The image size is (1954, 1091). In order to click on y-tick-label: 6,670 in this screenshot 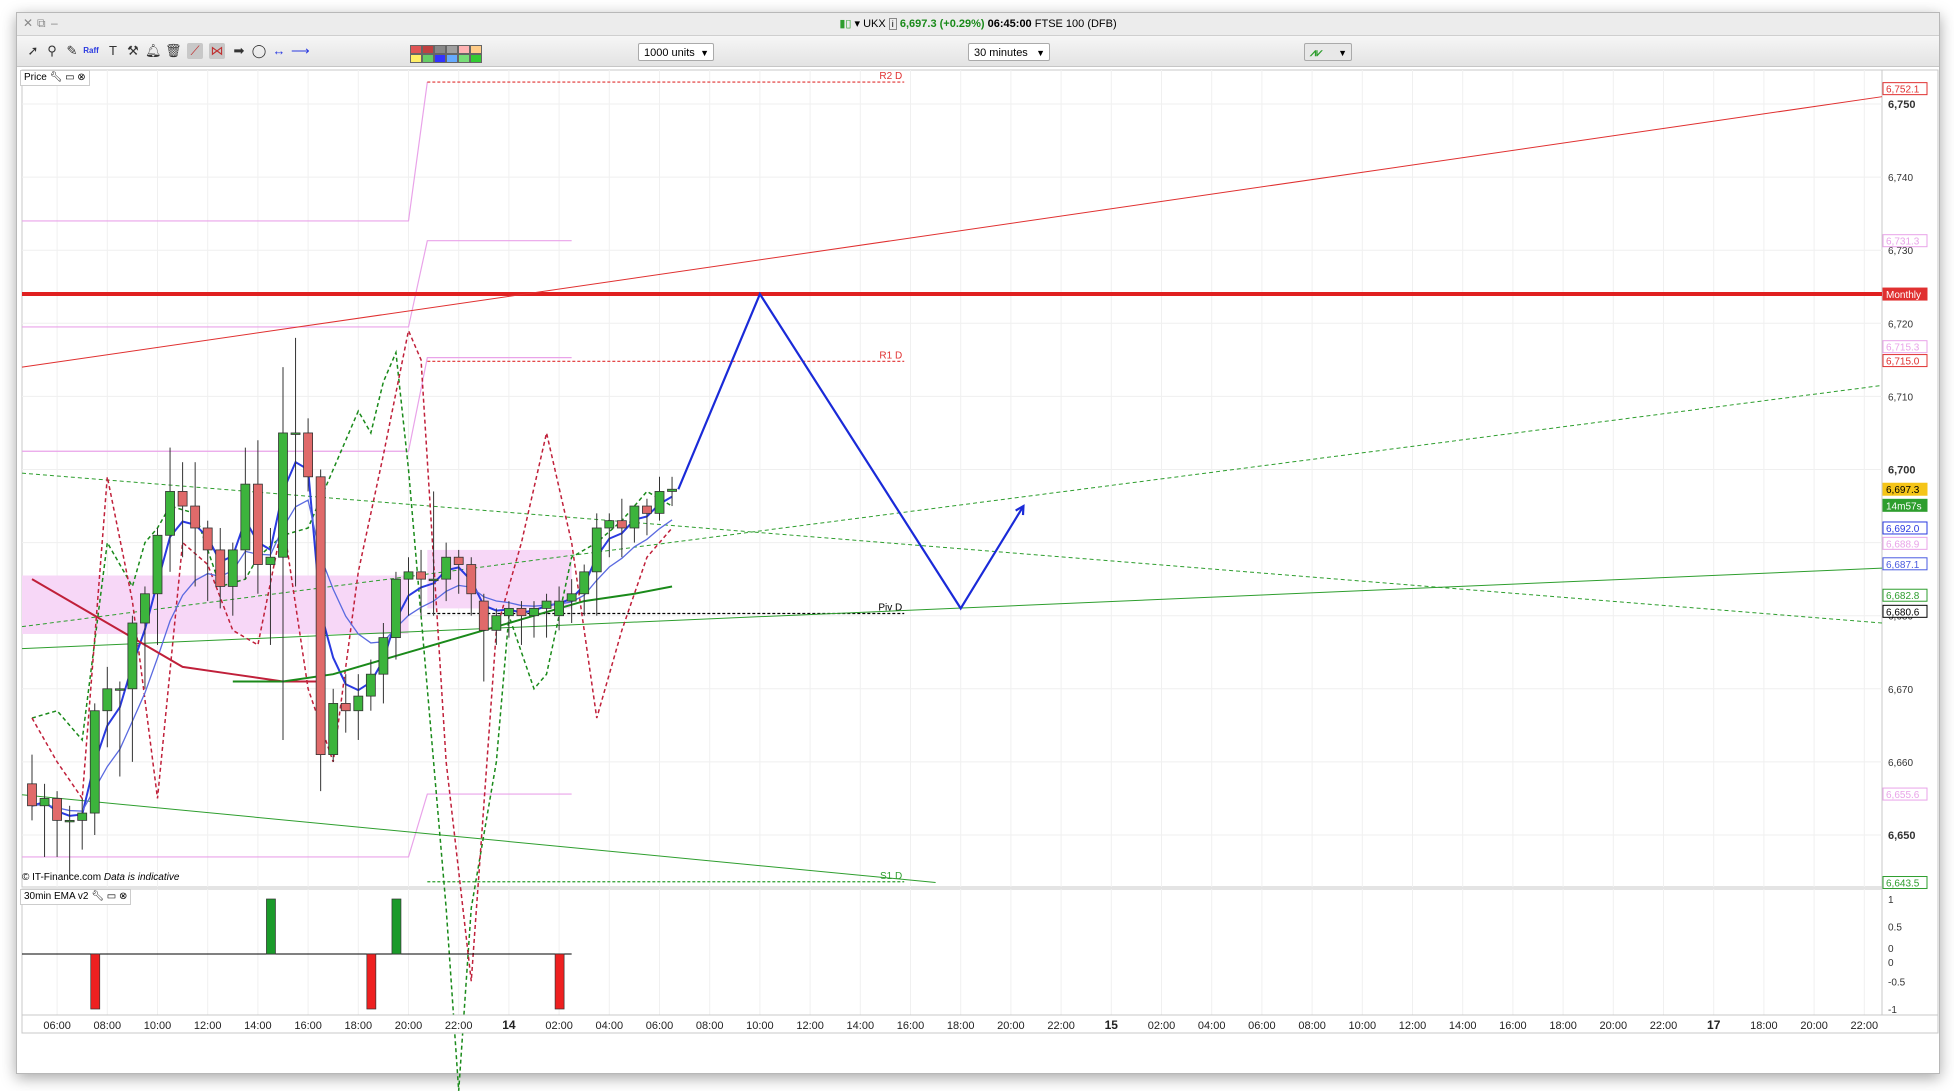, I will do `click(1900, 690)`.